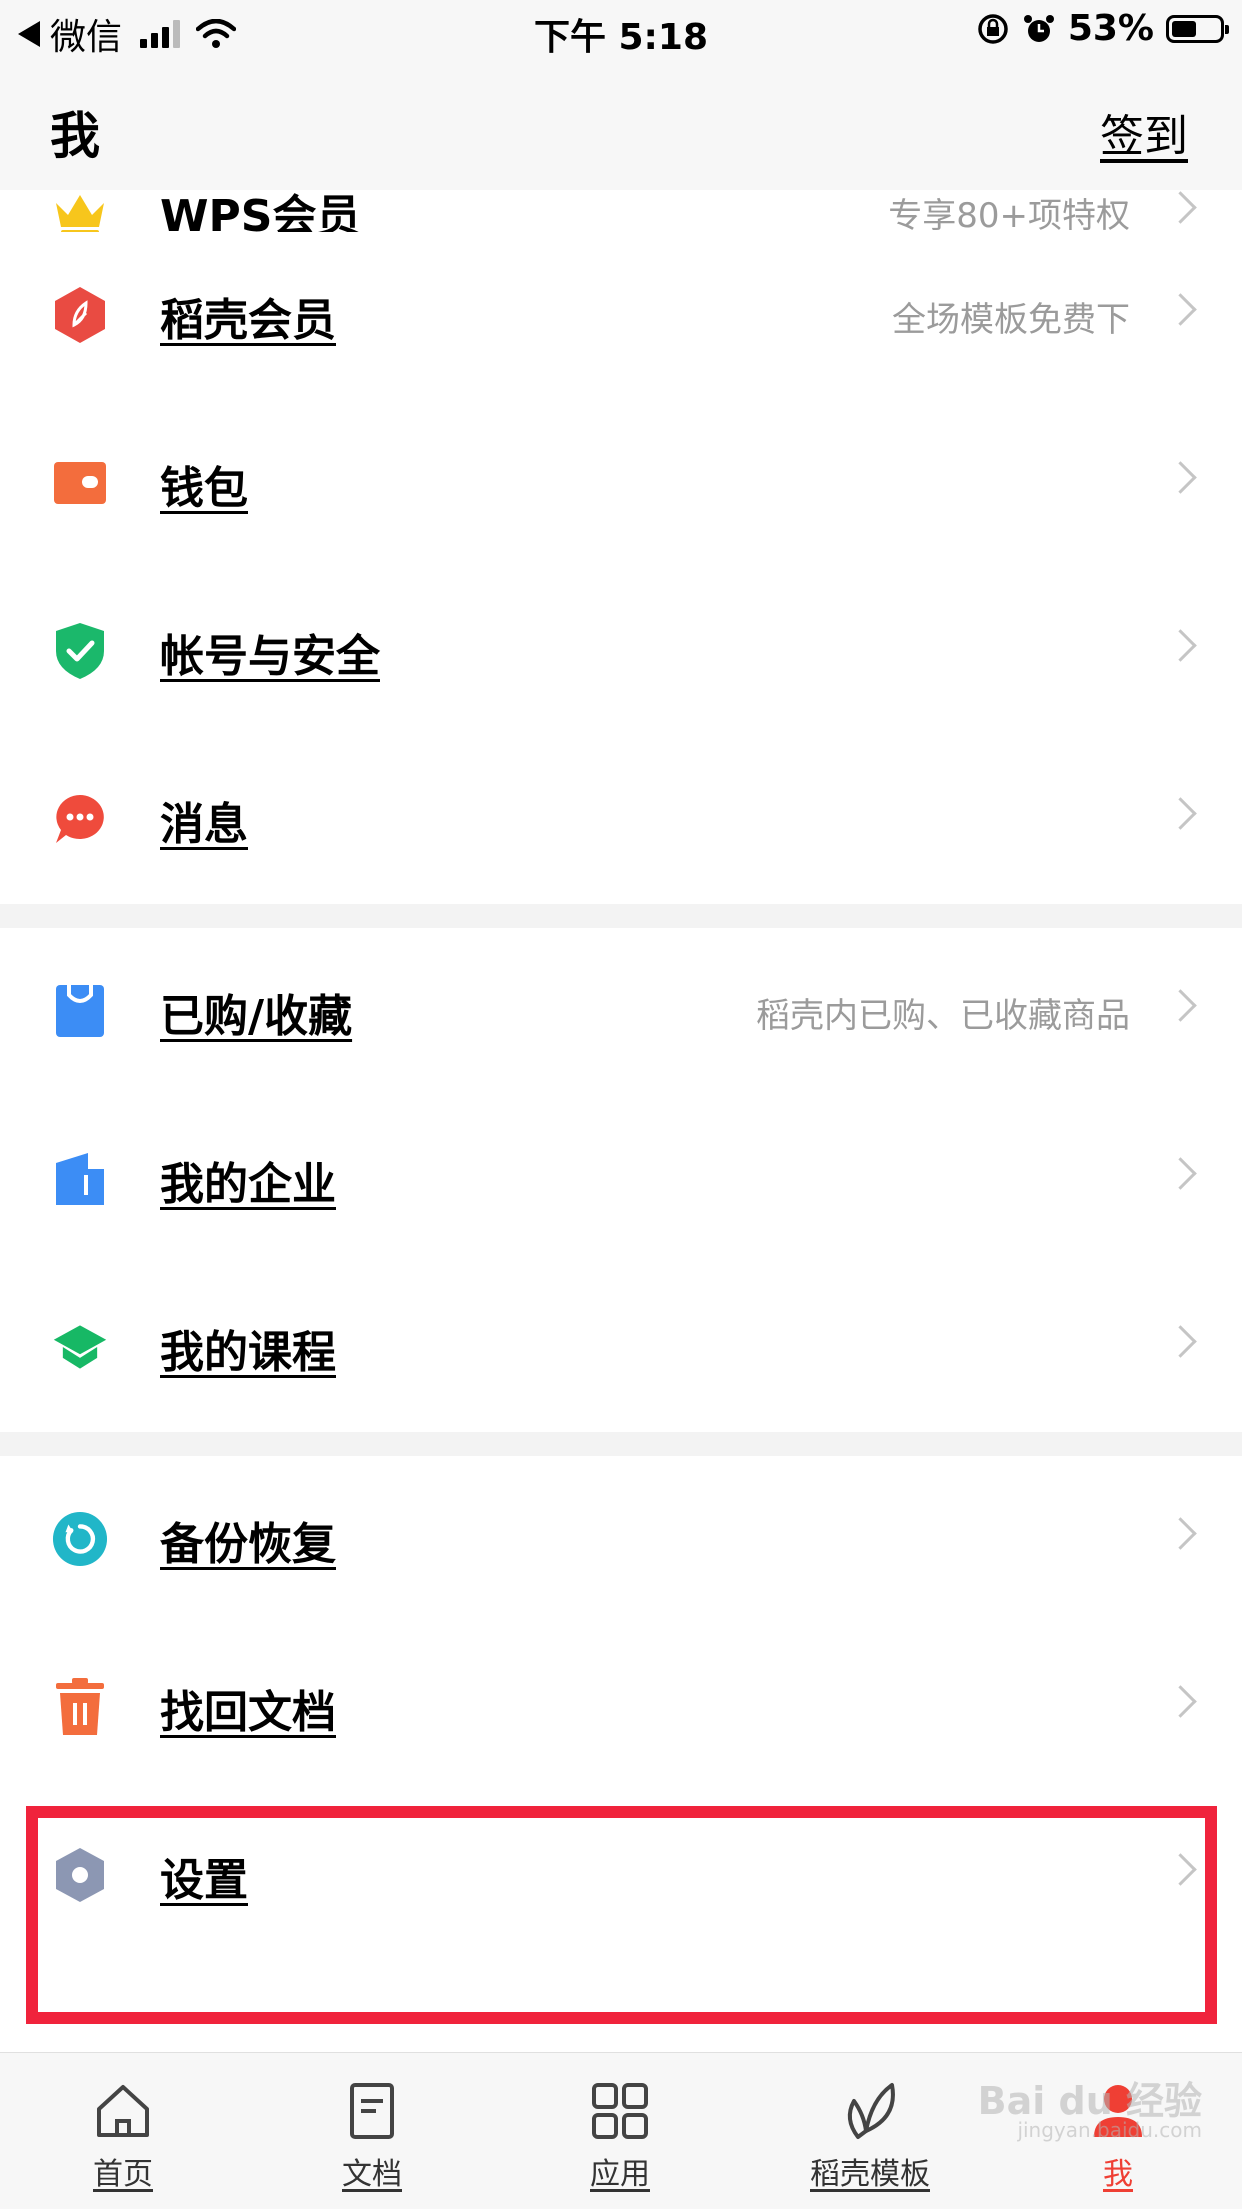 This screenshot has height=2209, width=1242. Describe the element at coordinates (123, 2174) in the screenshot. I see `tab-label: 首页` at that location.